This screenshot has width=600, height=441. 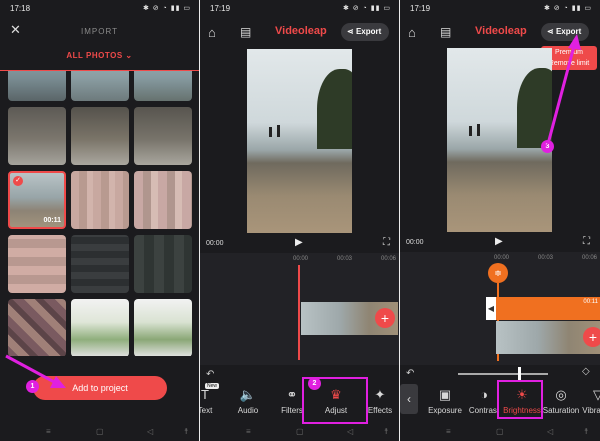 I want to click on saturation-tool: ◎ Saturation, so click(x=561, y=401).